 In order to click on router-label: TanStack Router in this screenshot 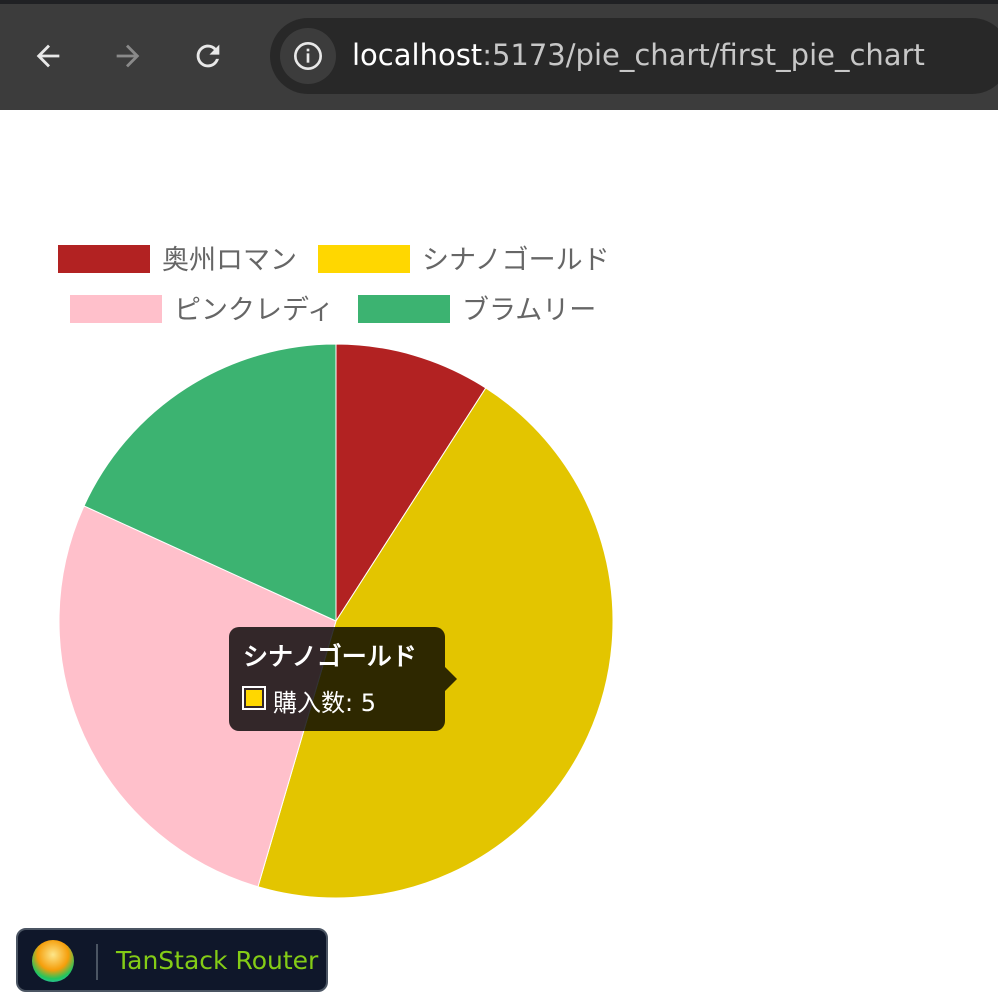, I will do `click(217, 960)`.